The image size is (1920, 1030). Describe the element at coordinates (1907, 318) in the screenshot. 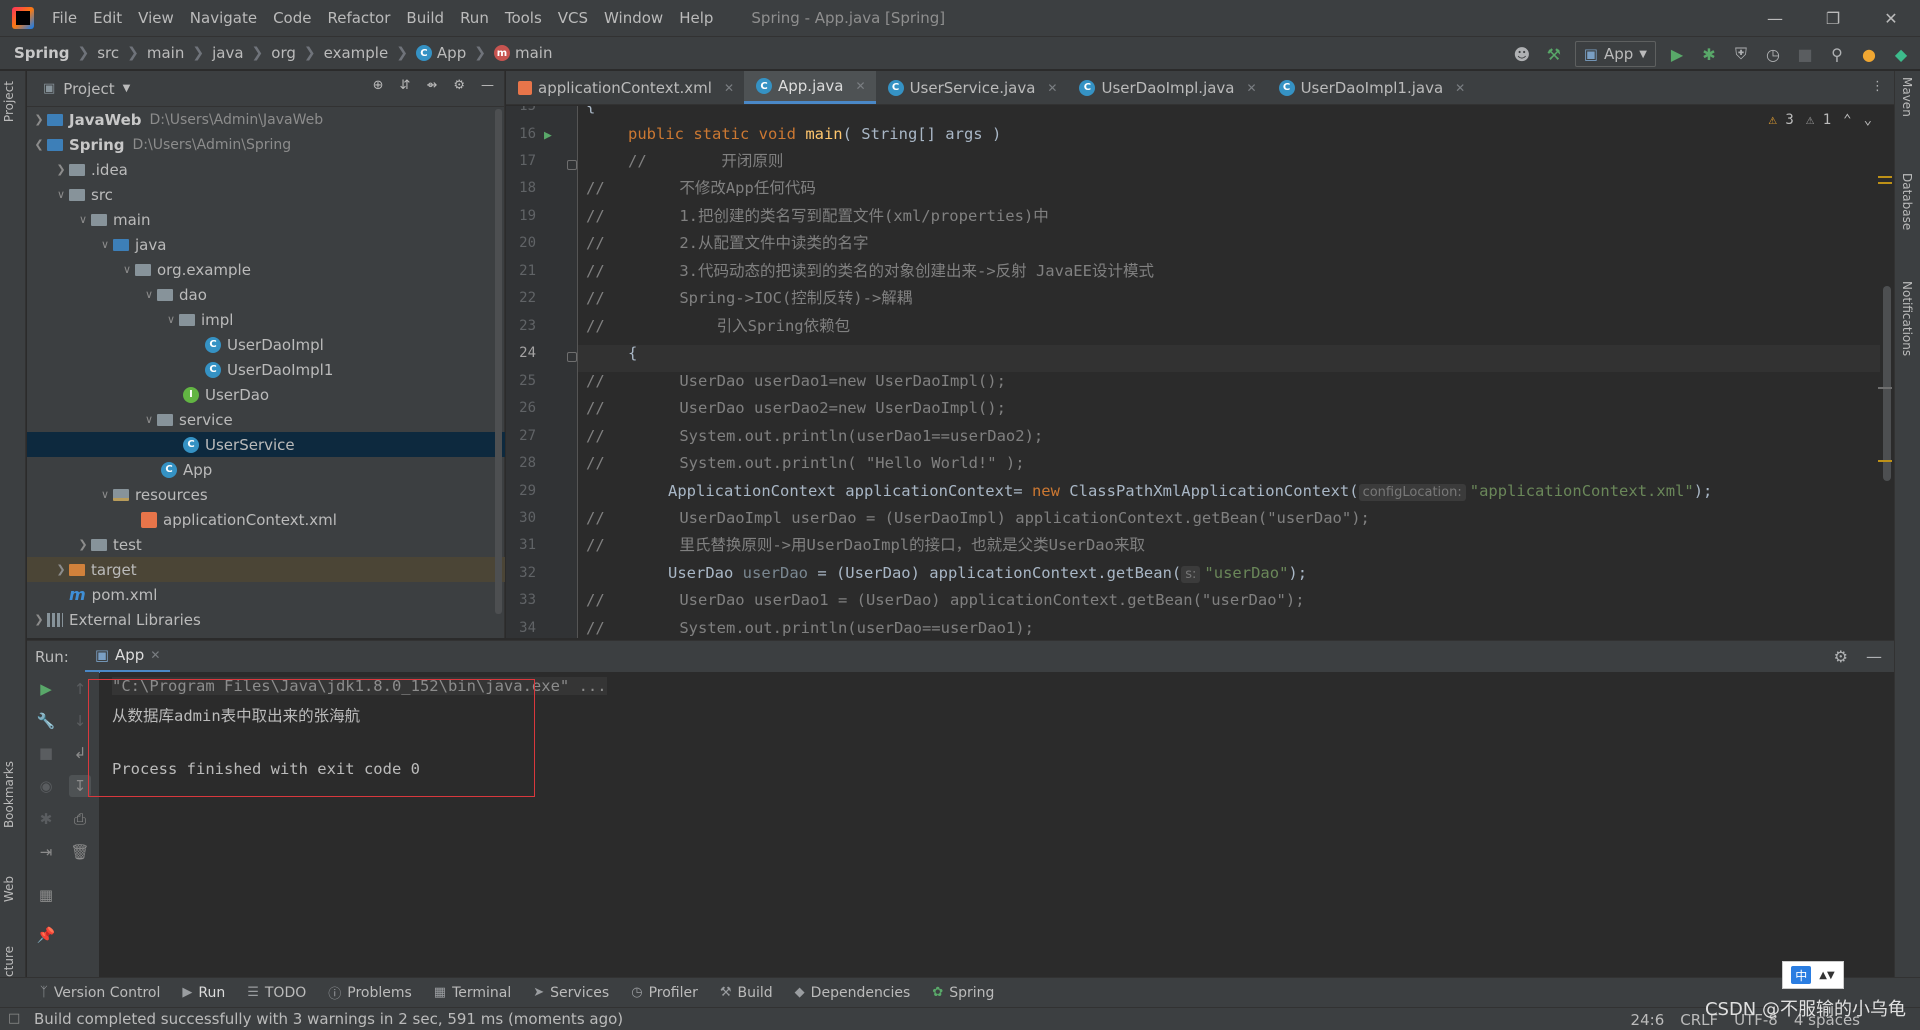

I see `notifications-tool-tab: Notifications` at that location.